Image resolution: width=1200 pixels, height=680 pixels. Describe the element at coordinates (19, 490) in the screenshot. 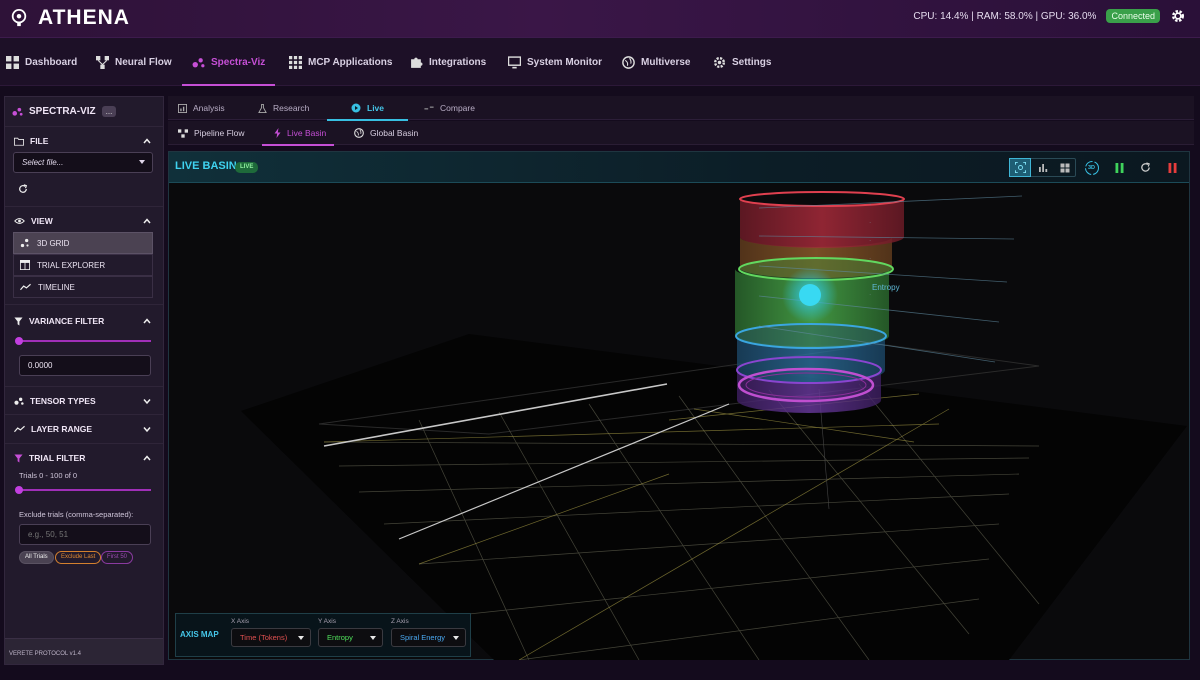

I see `trial-slider-thumb` at that location.